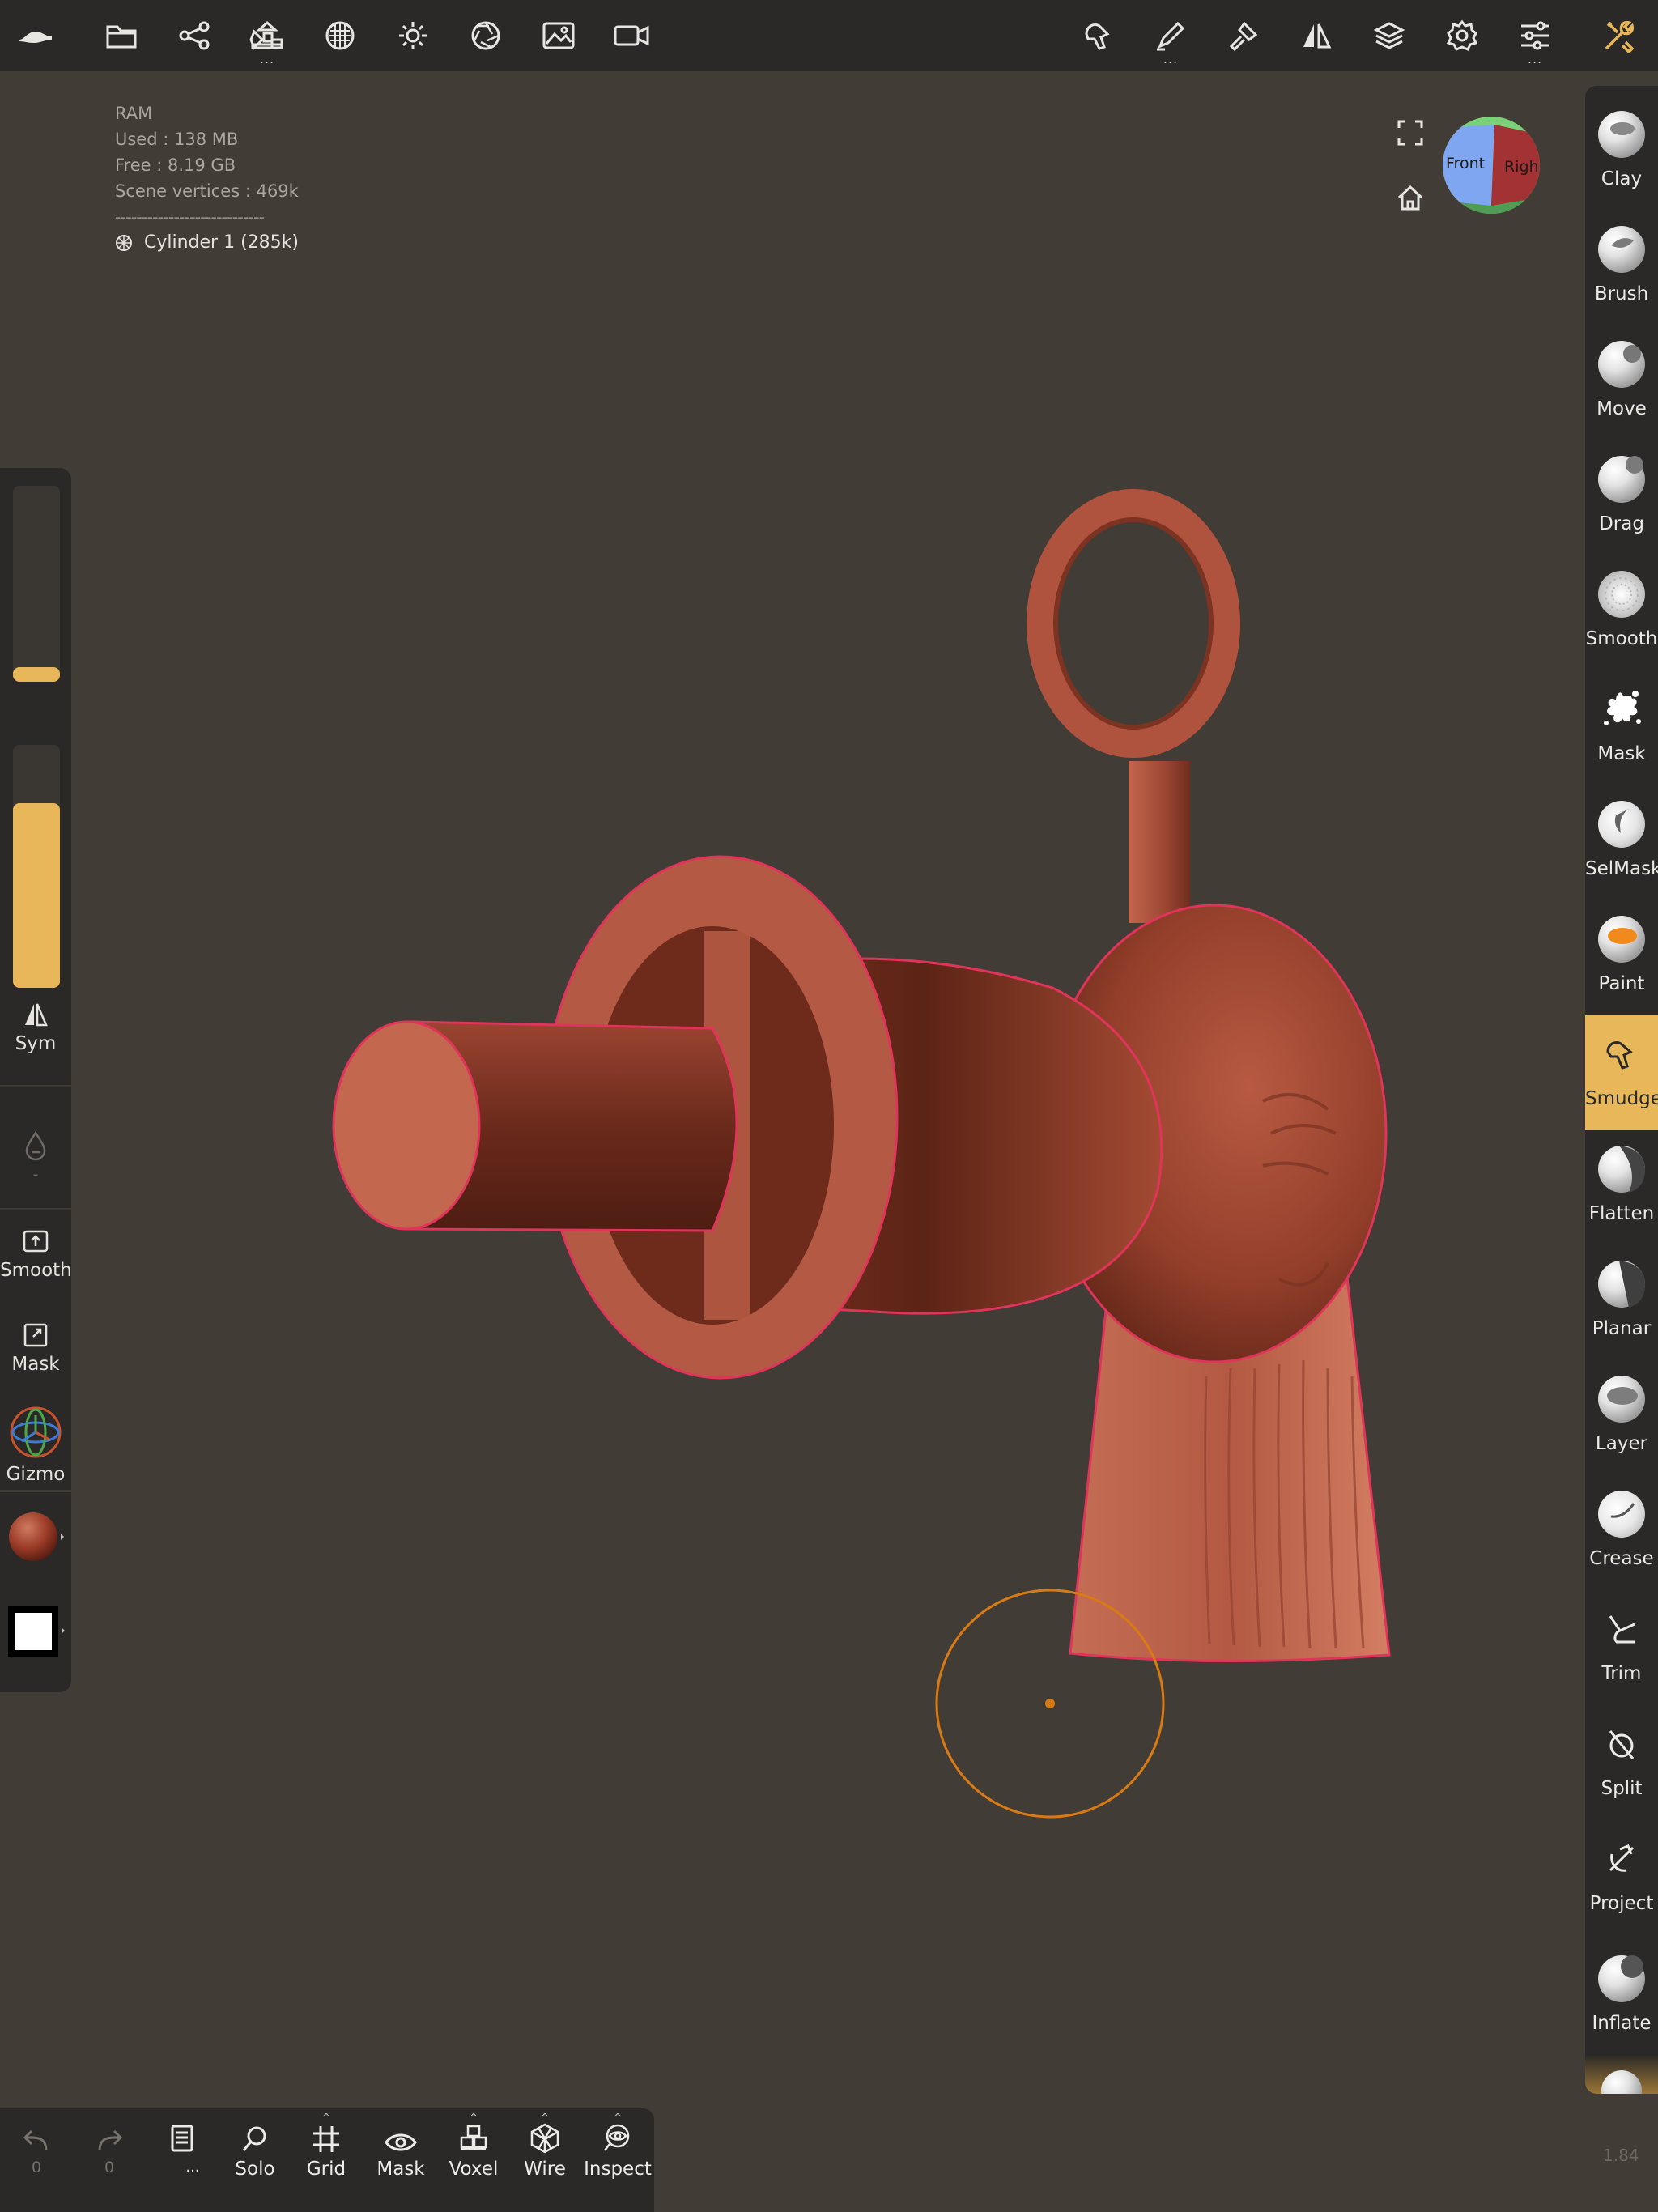  What do you see at coordinates (35, 1174) in the screenshot?
I see `drop-value: -` at bounding box center [35, 1174].